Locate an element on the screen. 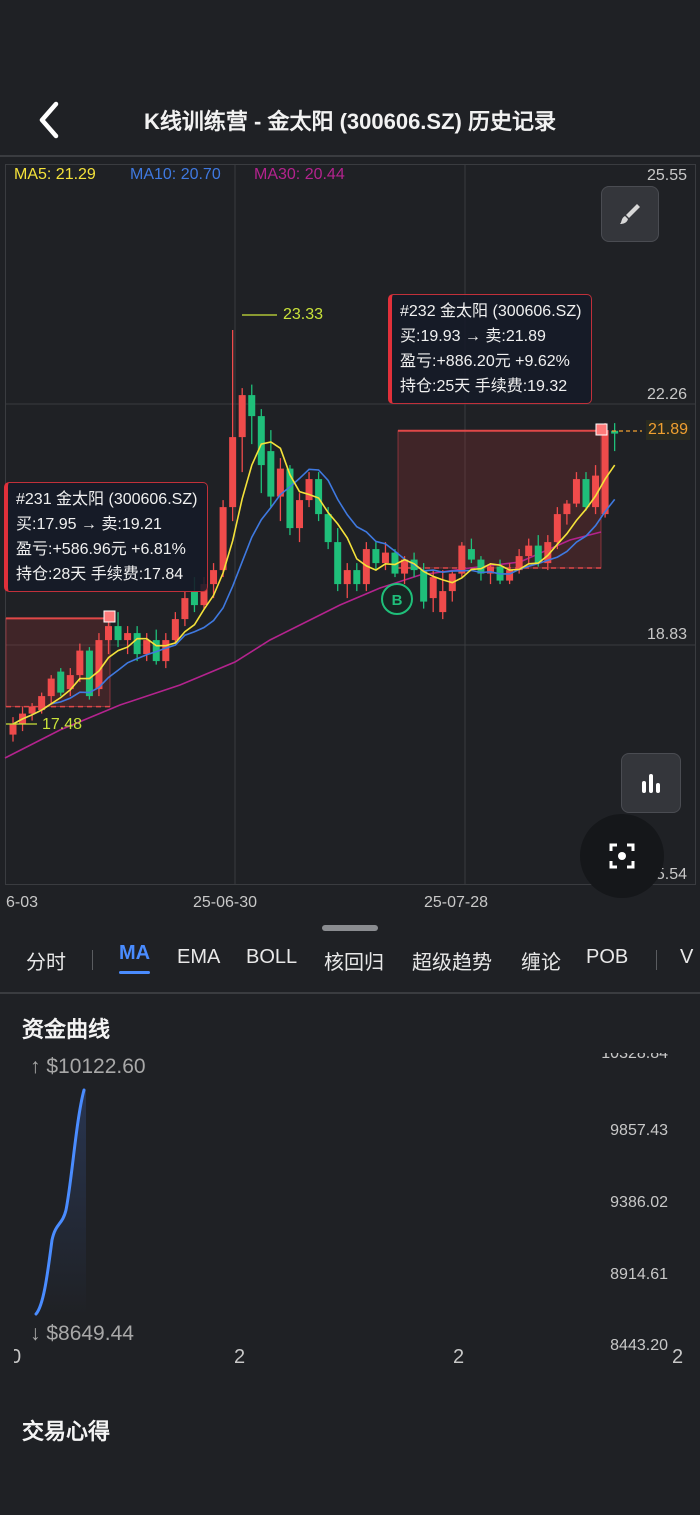 This screenshot has height=1515, width=700. equity-x-tick: 0 is located at coordinates (18, 1357).